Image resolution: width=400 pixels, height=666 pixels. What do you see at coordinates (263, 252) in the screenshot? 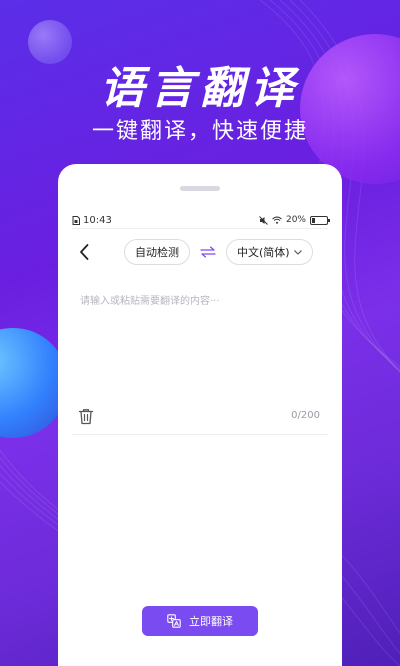
I see `target-language-label: 中文(简体)` at bounding box center [263, 252].